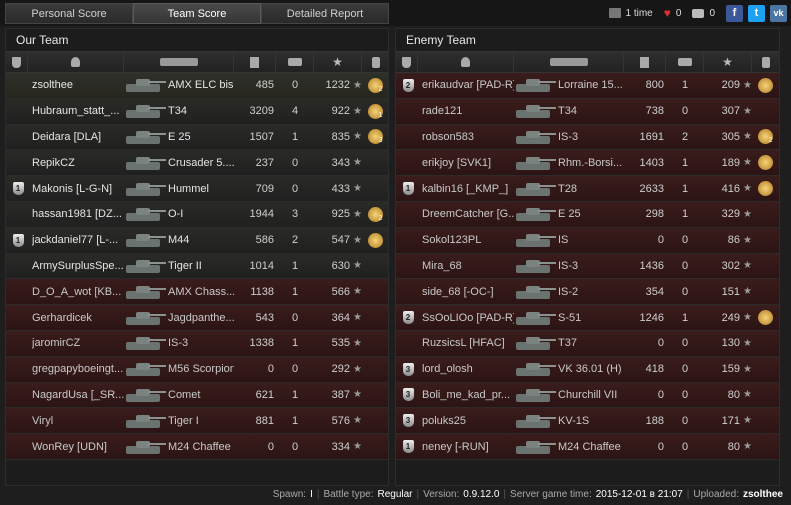 This screenshot has width=791, height=505. I want to click on frags-value: 2, so click(685, 136).